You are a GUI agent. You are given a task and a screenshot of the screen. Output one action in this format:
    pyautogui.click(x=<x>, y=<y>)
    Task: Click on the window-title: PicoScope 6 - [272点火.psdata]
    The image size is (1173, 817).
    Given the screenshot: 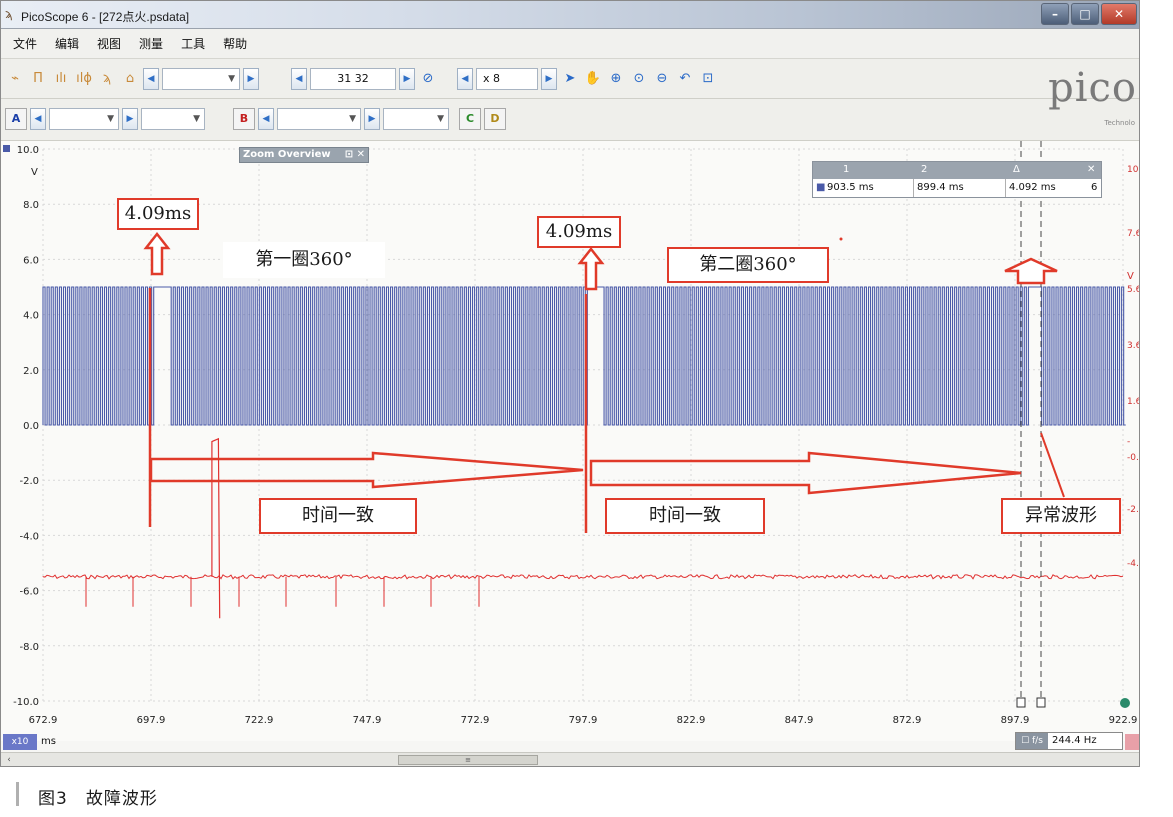 What is the action you would take?
    pyautogui.click(x=105, y=17)
    